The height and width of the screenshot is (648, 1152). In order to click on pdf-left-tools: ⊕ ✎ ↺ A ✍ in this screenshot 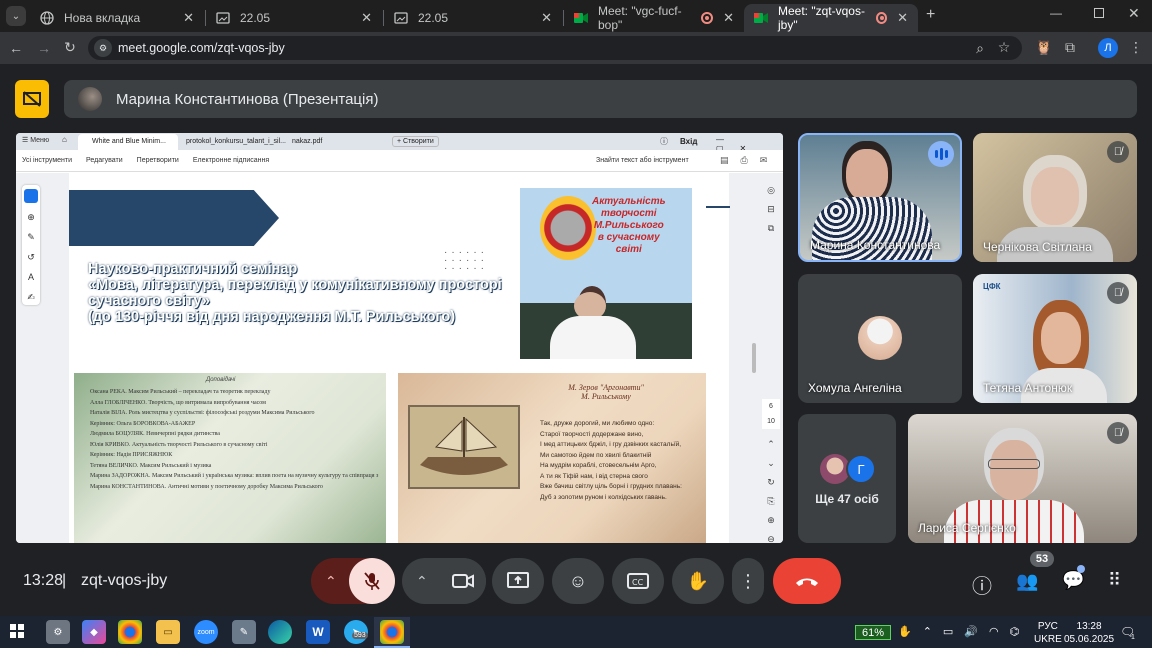, I will do `click(31, 245)`.